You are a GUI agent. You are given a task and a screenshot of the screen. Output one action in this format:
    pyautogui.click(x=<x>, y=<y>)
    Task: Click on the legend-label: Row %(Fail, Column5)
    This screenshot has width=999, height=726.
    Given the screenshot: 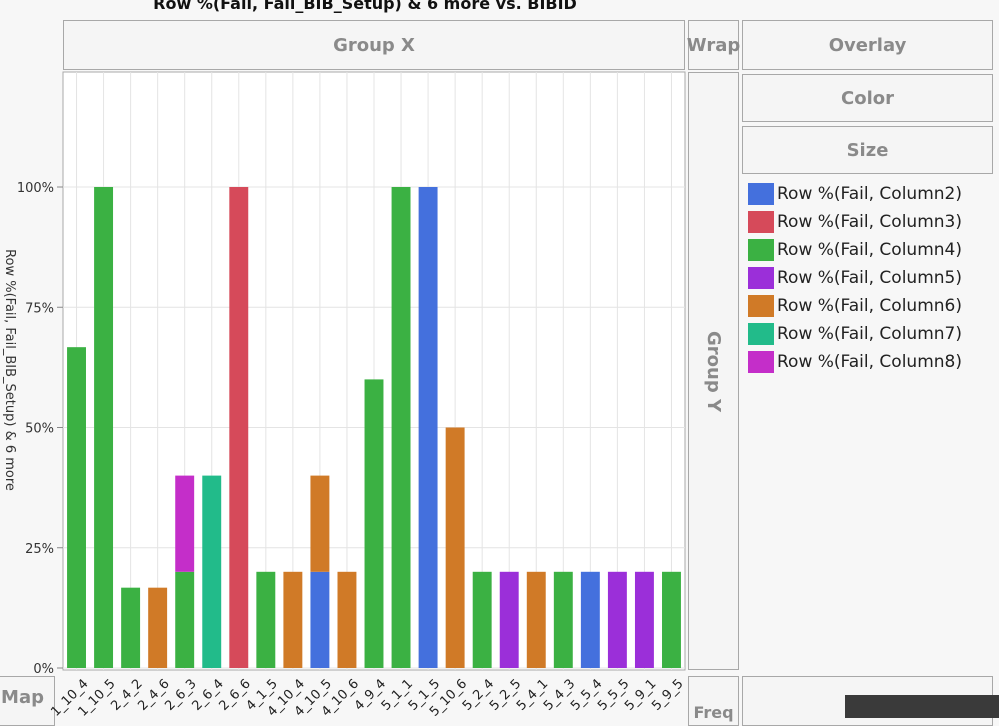 What is the action you would take?
    pyautogui.click(x=869, y=278)
    